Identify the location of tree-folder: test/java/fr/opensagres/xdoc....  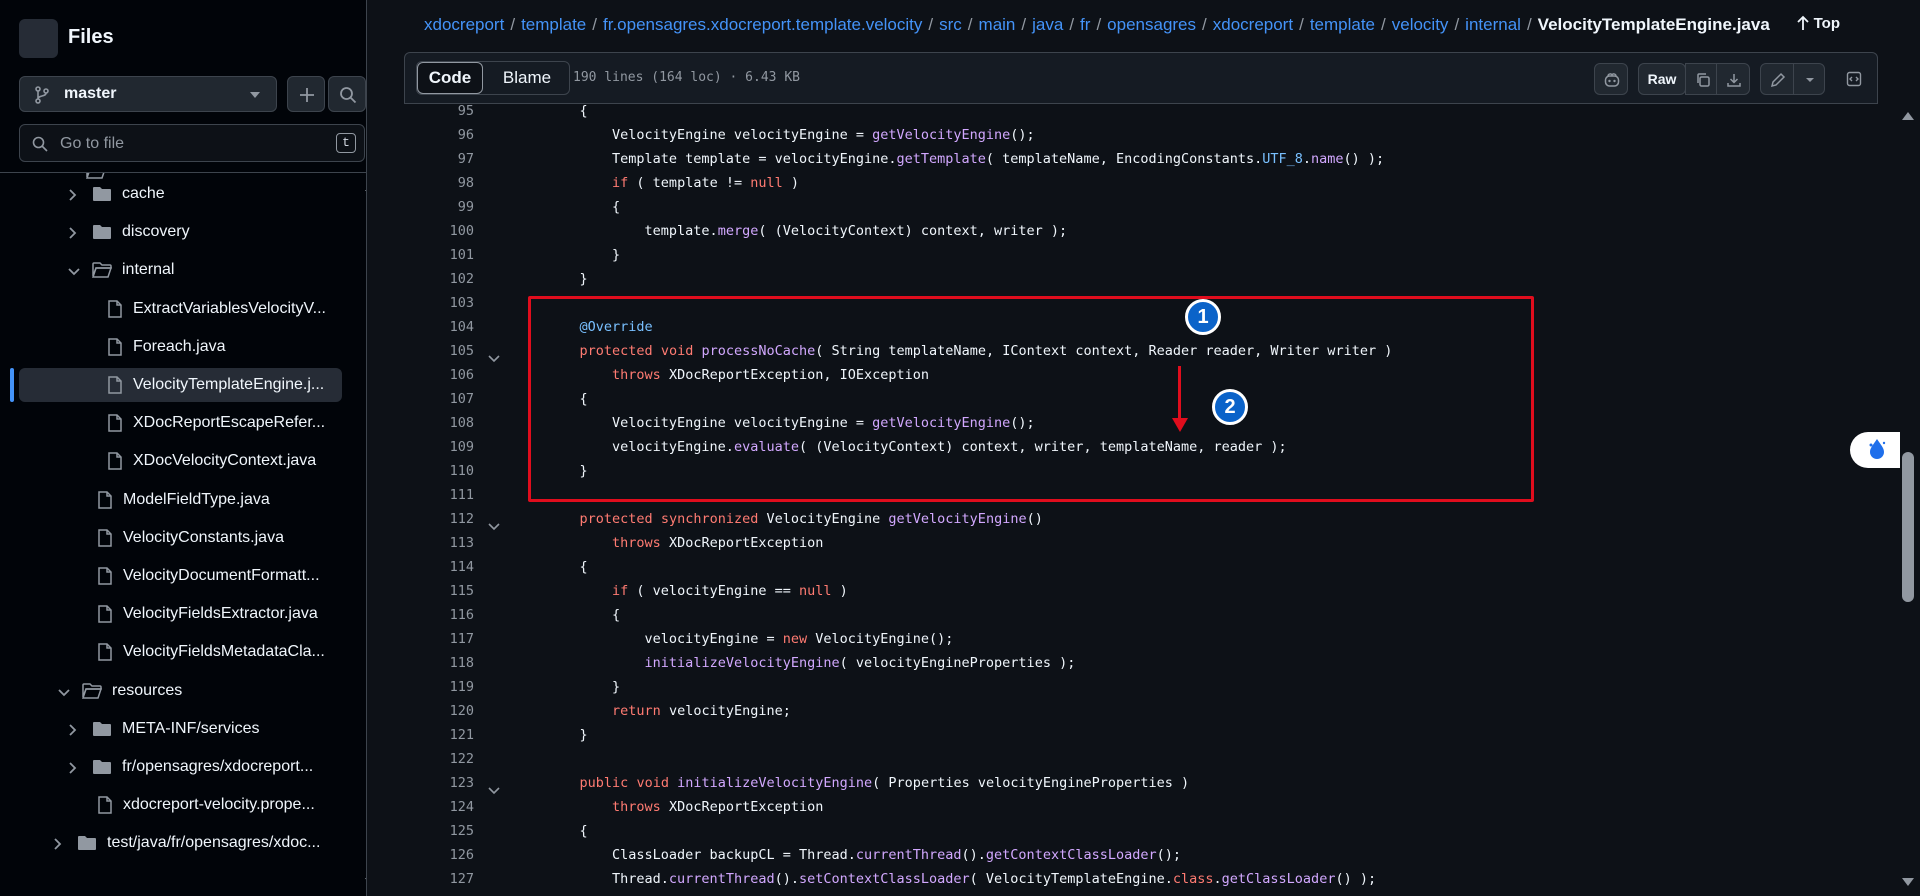
(175, 843).